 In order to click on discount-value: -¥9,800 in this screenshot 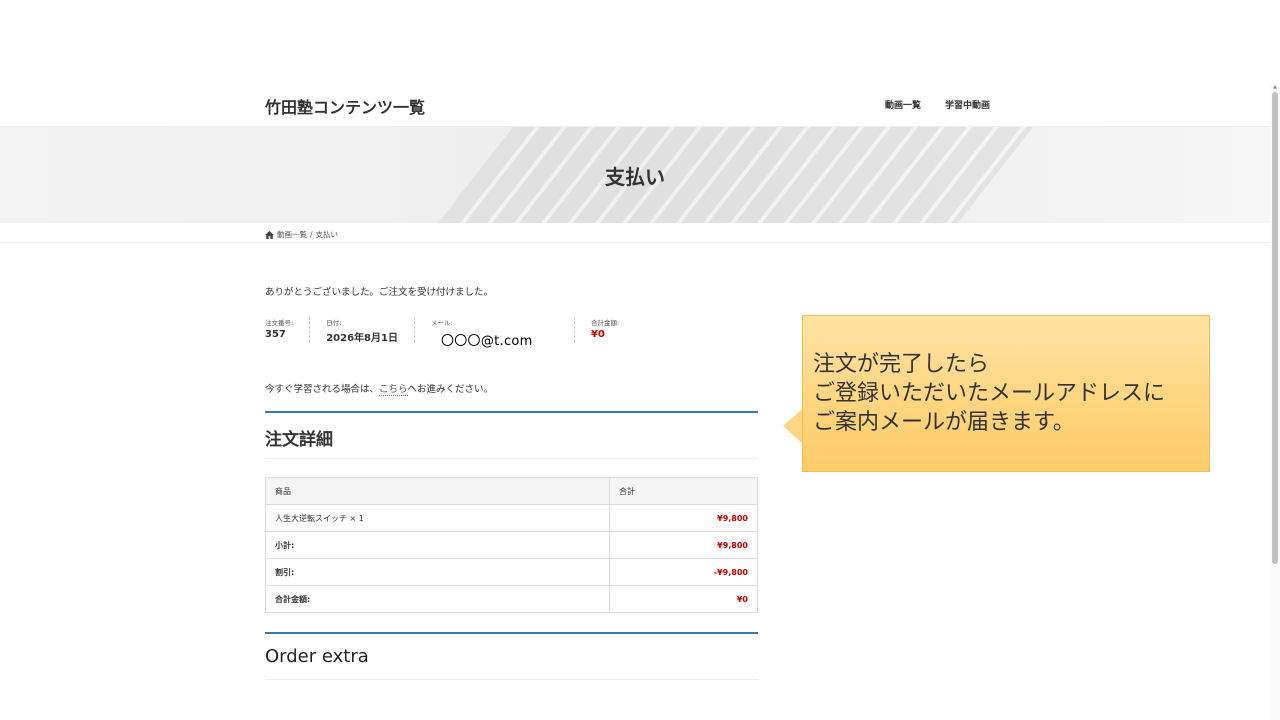, I will do `click(683, 572)`.